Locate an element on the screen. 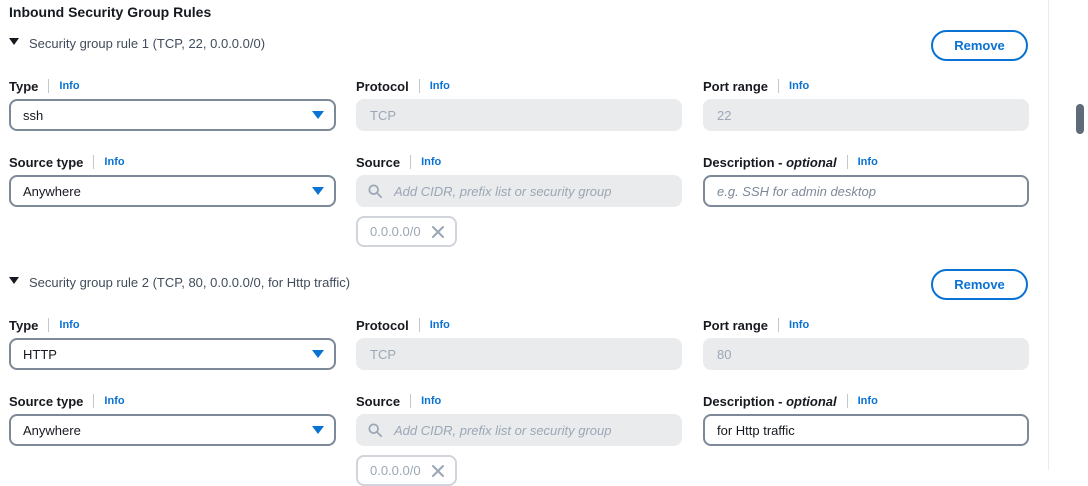  rule-2-source-token: 0.0.0.0/0 is located at coordinates (406, 470).